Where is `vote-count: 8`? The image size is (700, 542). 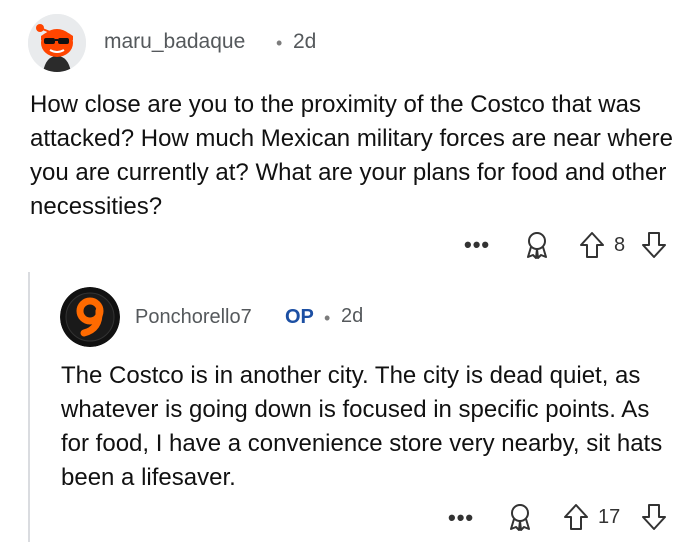 vote-count: 8 is located at coordinates (620, 245).